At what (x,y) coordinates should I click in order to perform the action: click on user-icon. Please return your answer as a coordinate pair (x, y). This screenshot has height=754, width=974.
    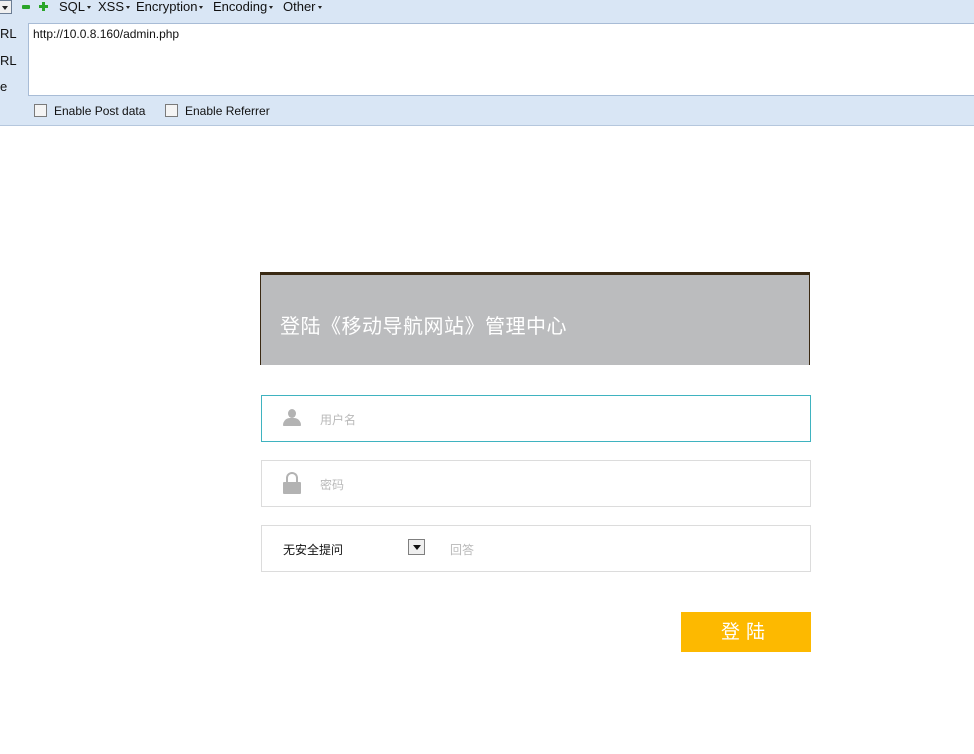
    Looking at the image, I should click on (292, 418).